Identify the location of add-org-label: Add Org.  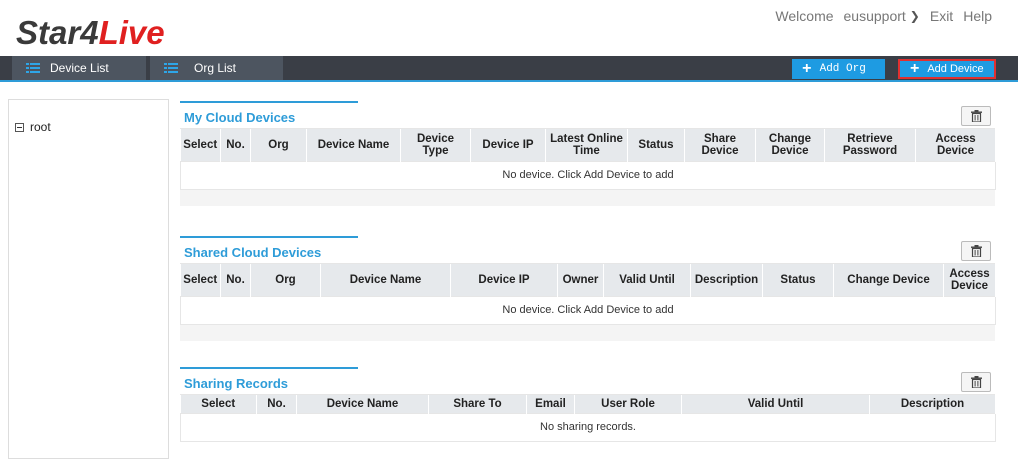
(842, 69).